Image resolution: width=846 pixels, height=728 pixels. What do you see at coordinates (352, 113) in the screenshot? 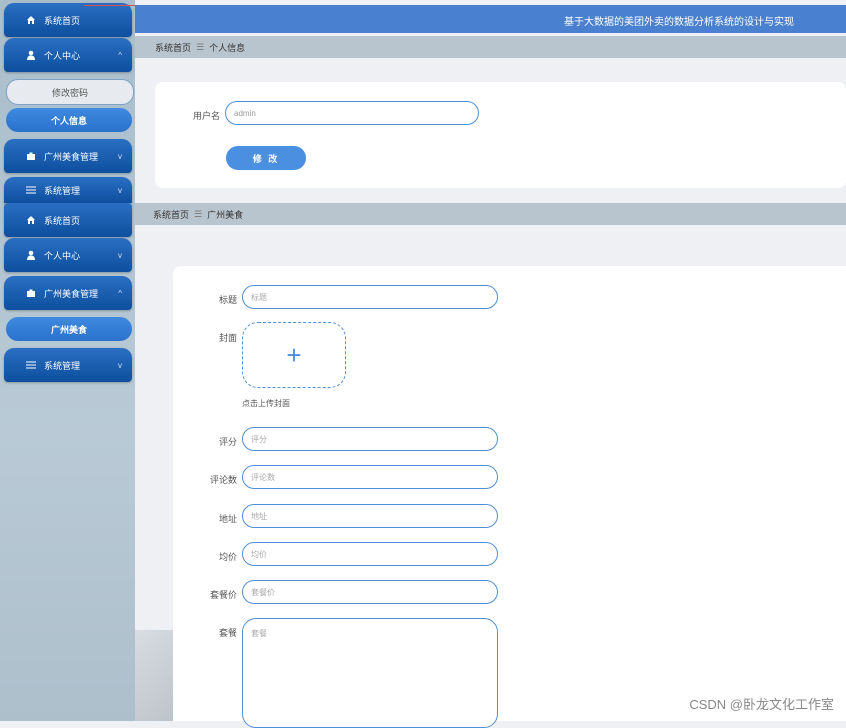
I see `username-input: admin` at bounding box center [352, 113].